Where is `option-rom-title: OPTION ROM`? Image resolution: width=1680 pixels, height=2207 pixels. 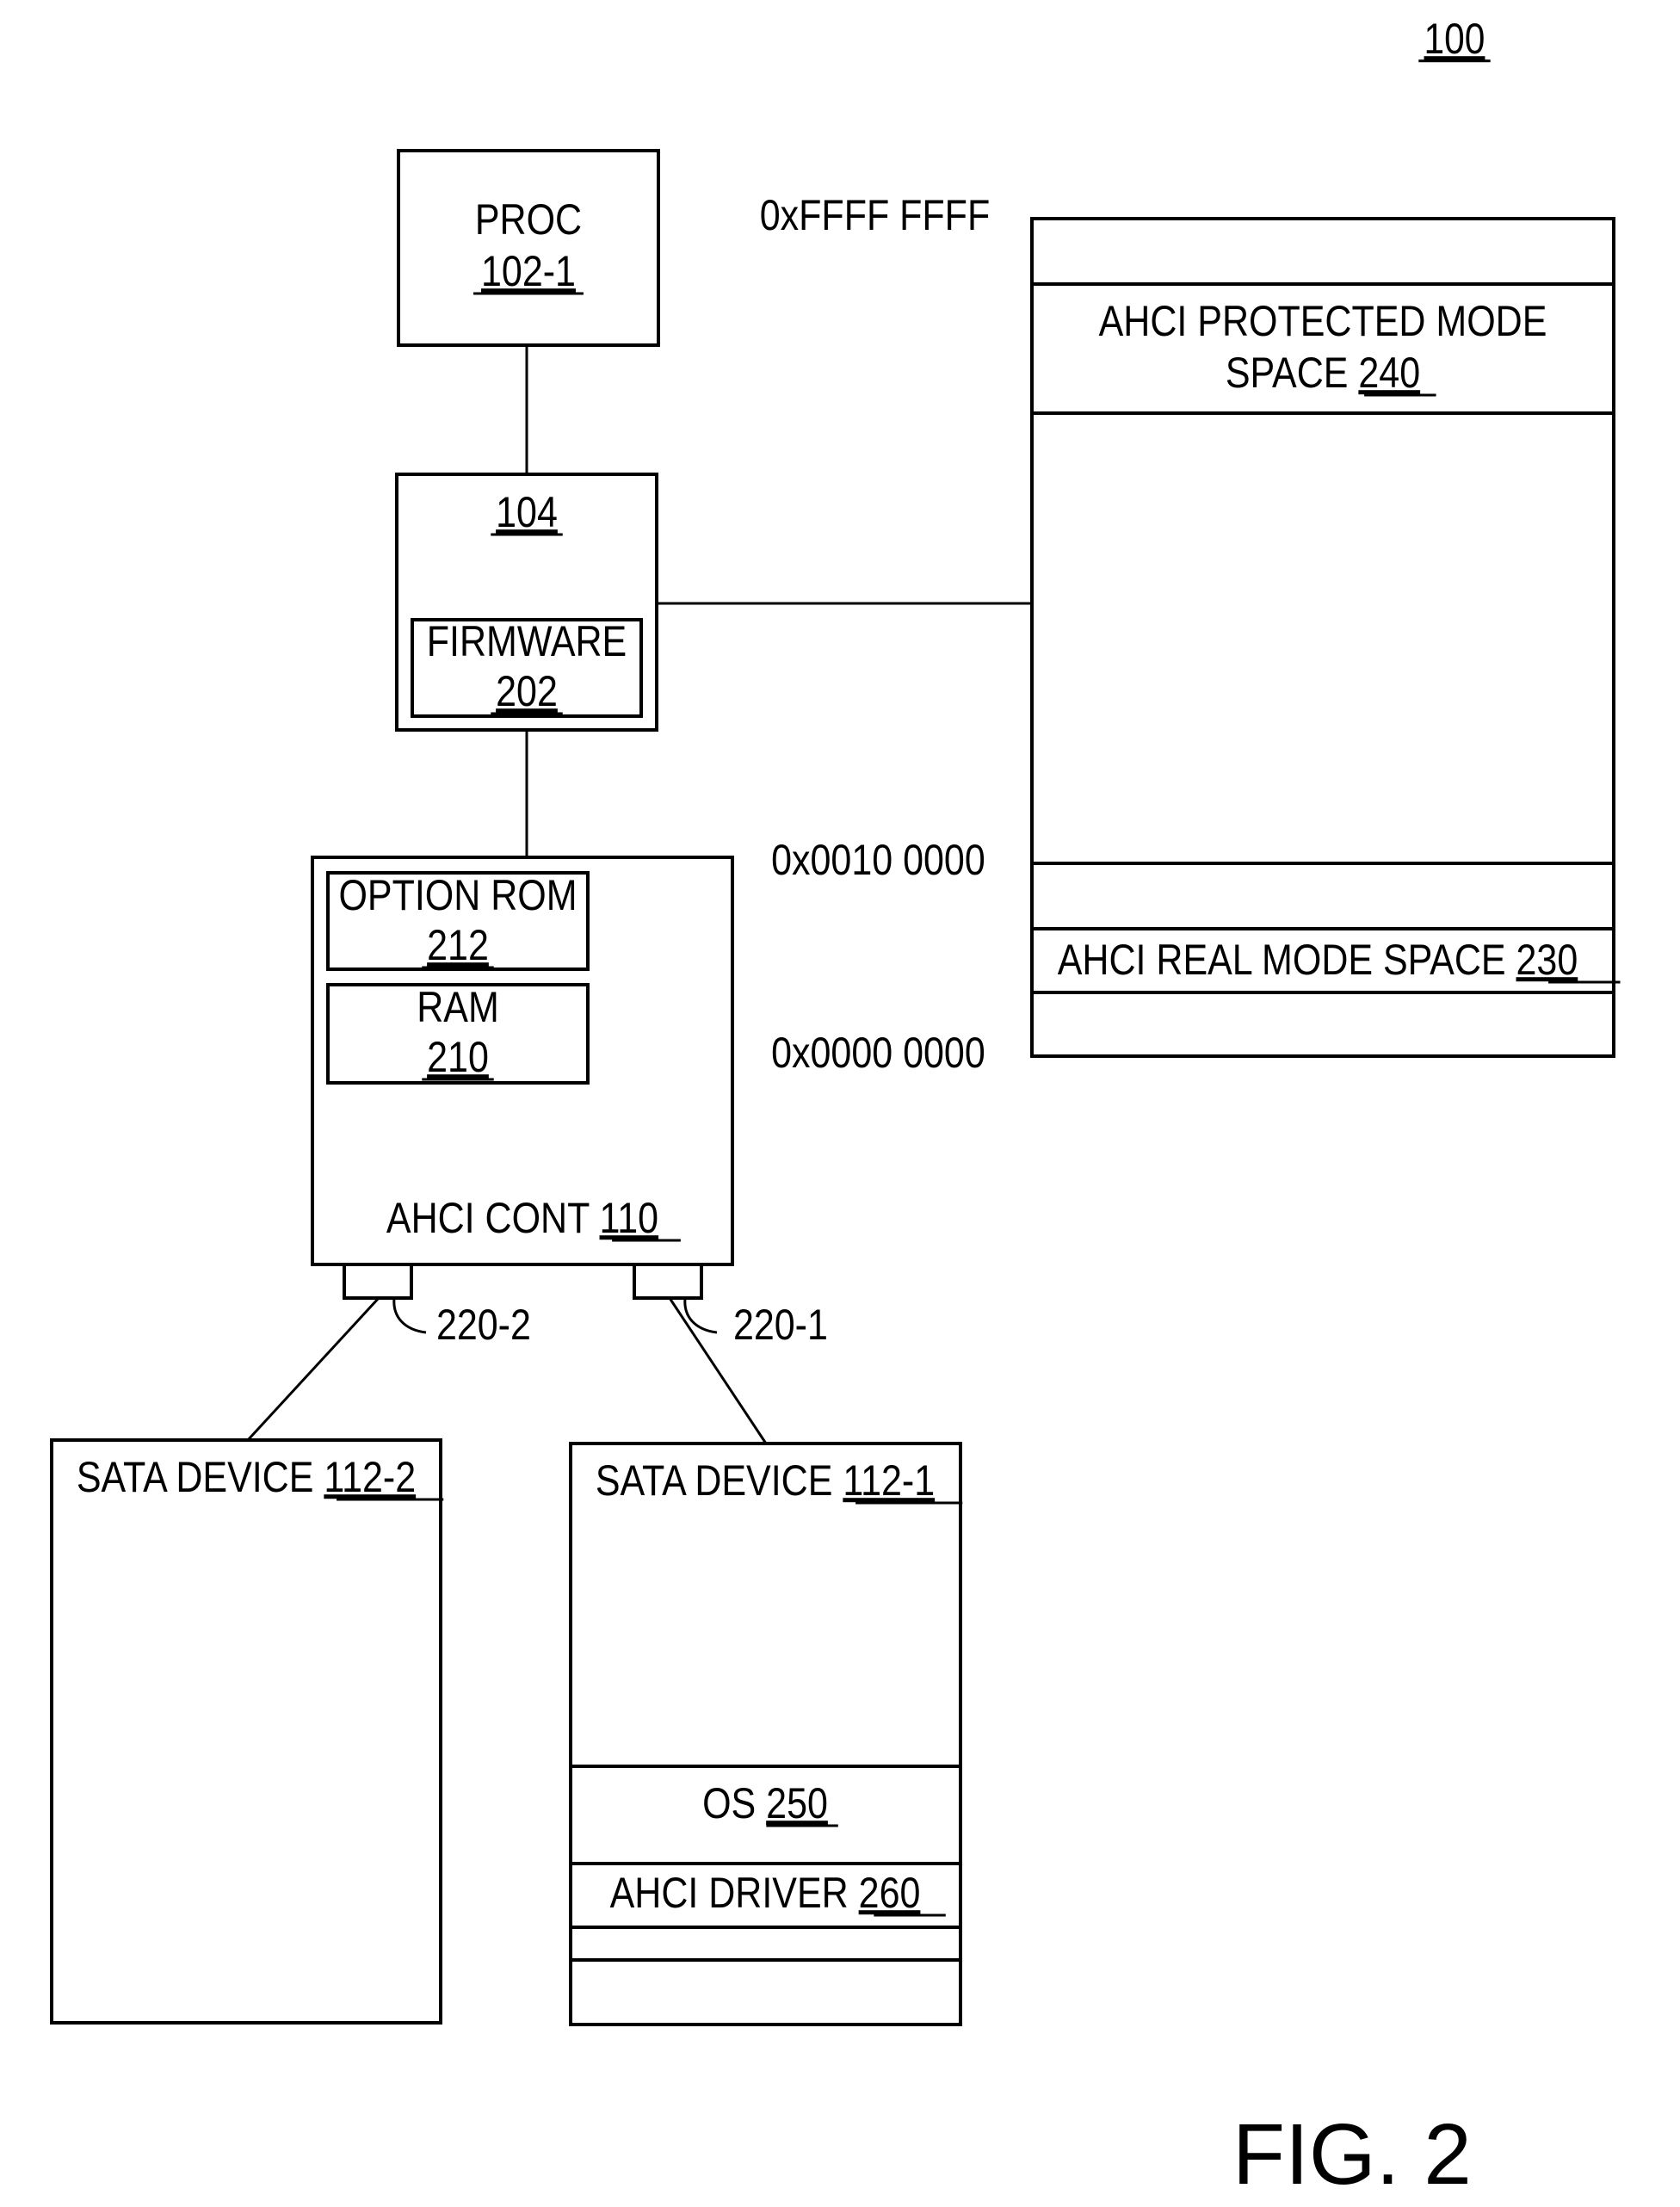
option-rom-title: OPTION ROM is located at coordinates (458, 895).